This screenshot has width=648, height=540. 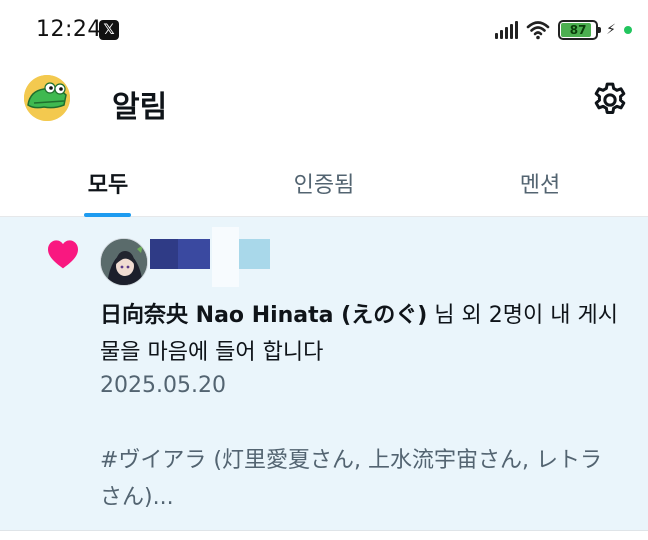 I want to click on page-title: 알림, so click(x=140, y=107).